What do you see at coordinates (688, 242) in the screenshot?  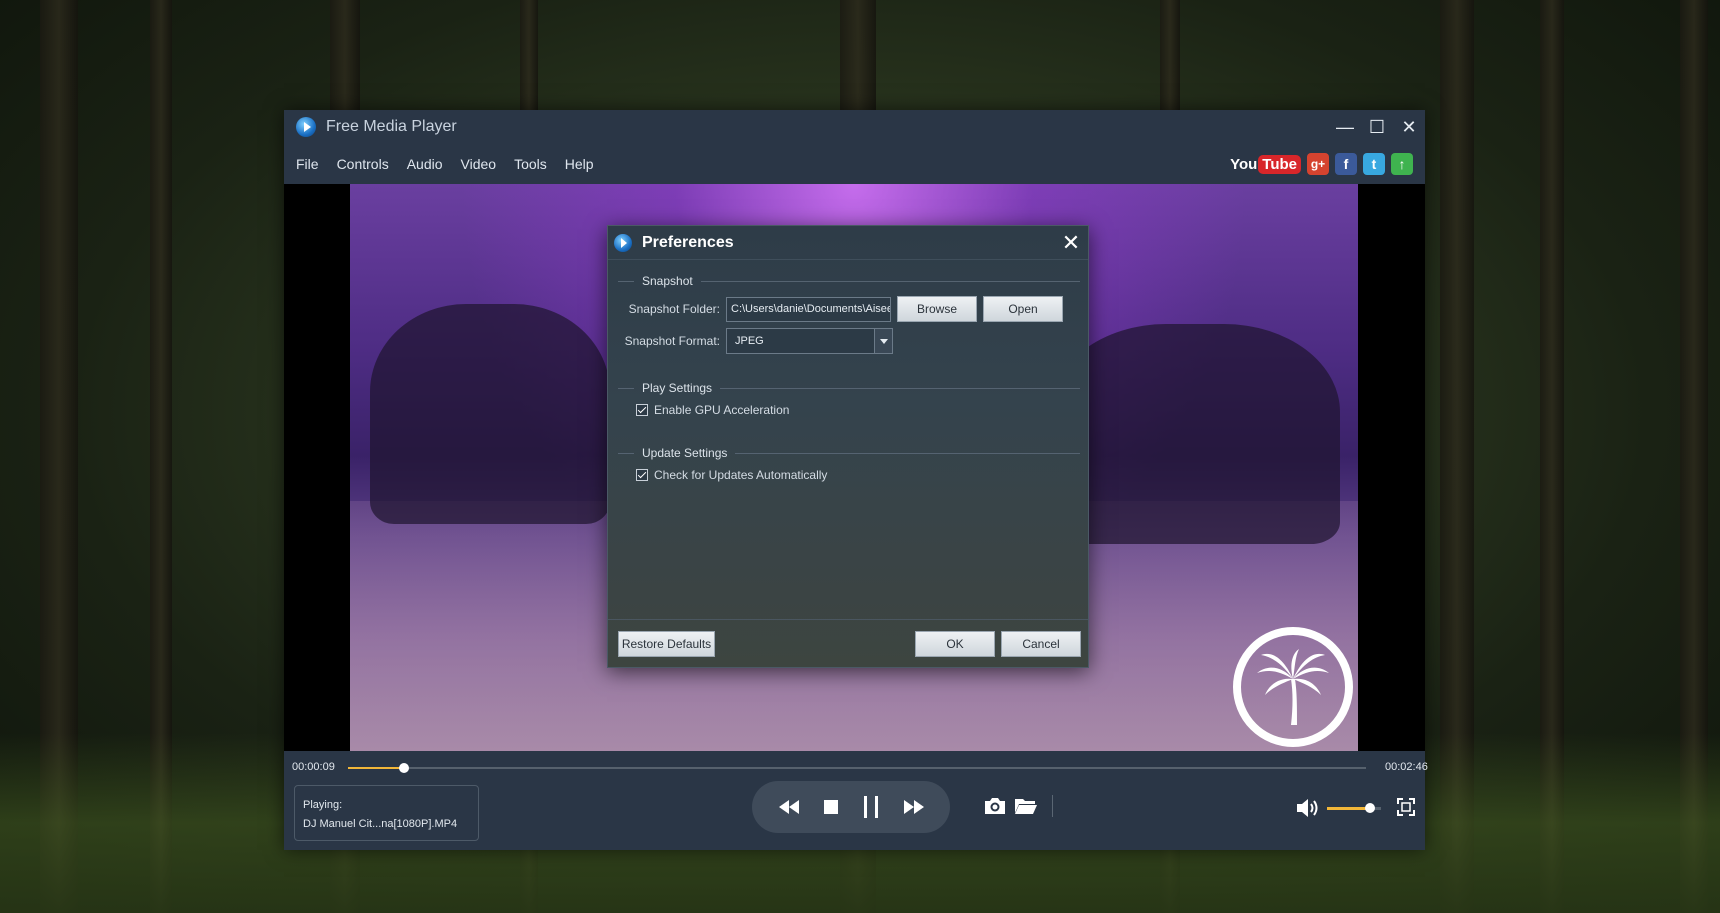 I see `dialog-title: Preferences` at bounding box center [688, 242].